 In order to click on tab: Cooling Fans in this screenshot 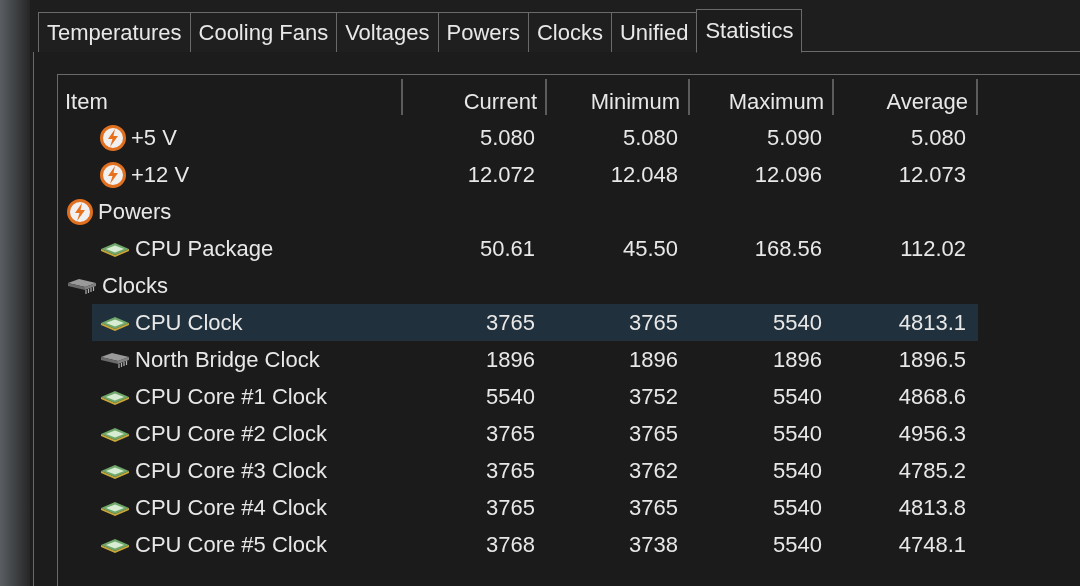, I will do `click(263, 32)`.